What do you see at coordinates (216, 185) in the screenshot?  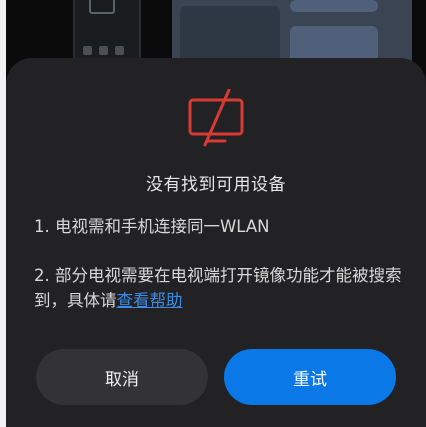 I see `dialog-title: 没有找到可用设备` at bounding box center [216, 185].